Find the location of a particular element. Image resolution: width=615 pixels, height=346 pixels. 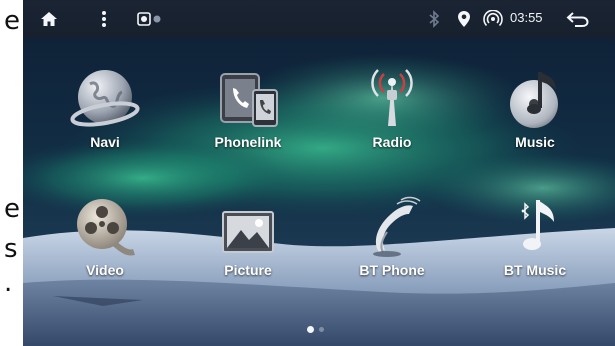

status-clock: 03:55 is located at coordinates (526, 17).